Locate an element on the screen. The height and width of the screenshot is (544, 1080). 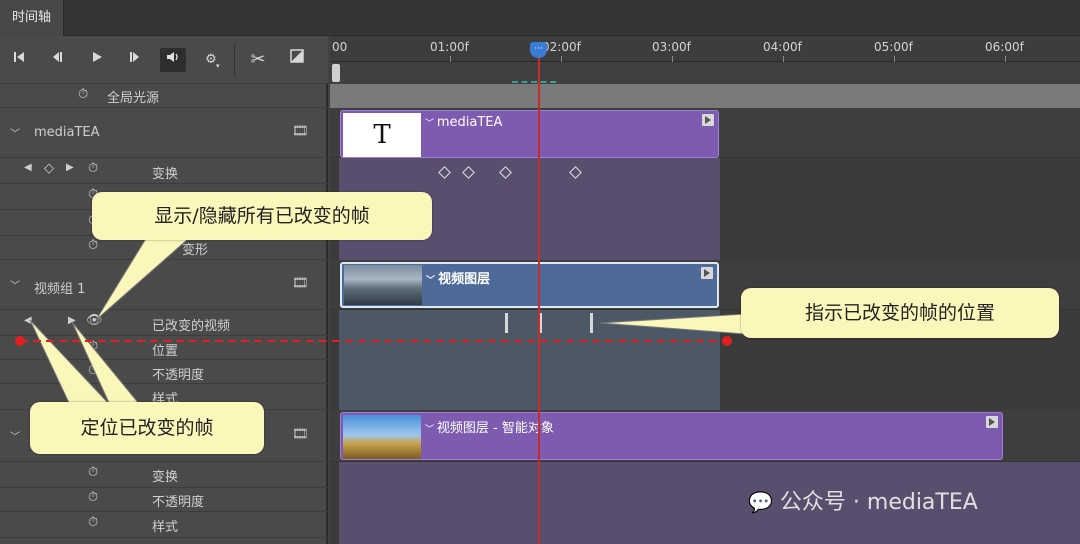
watermark: 💬 公众号 · mediaTEA is located at coordinates (863, 500).